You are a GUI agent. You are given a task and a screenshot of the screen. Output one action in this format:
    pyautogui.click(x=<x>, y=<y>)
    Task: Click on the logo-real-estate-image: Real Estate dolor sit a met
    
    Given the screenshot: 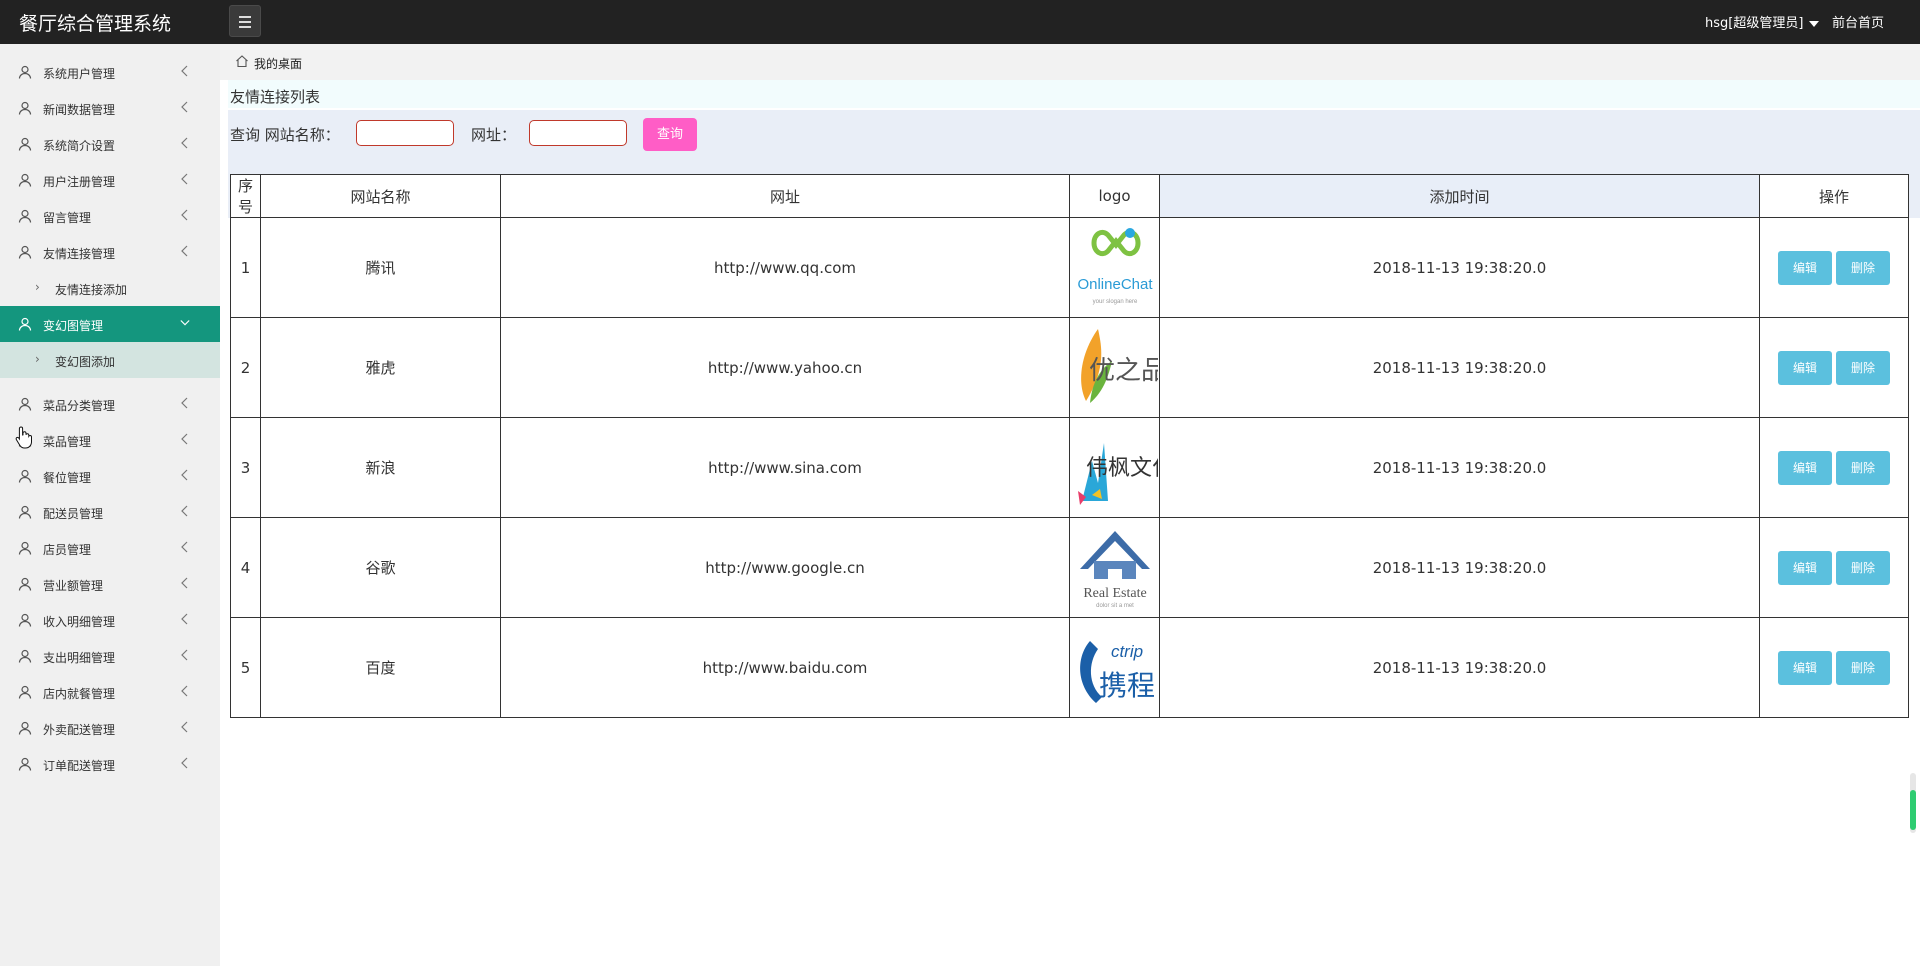 What is the action you would take?
    pyautogui.click(x=1115, y=568)
    